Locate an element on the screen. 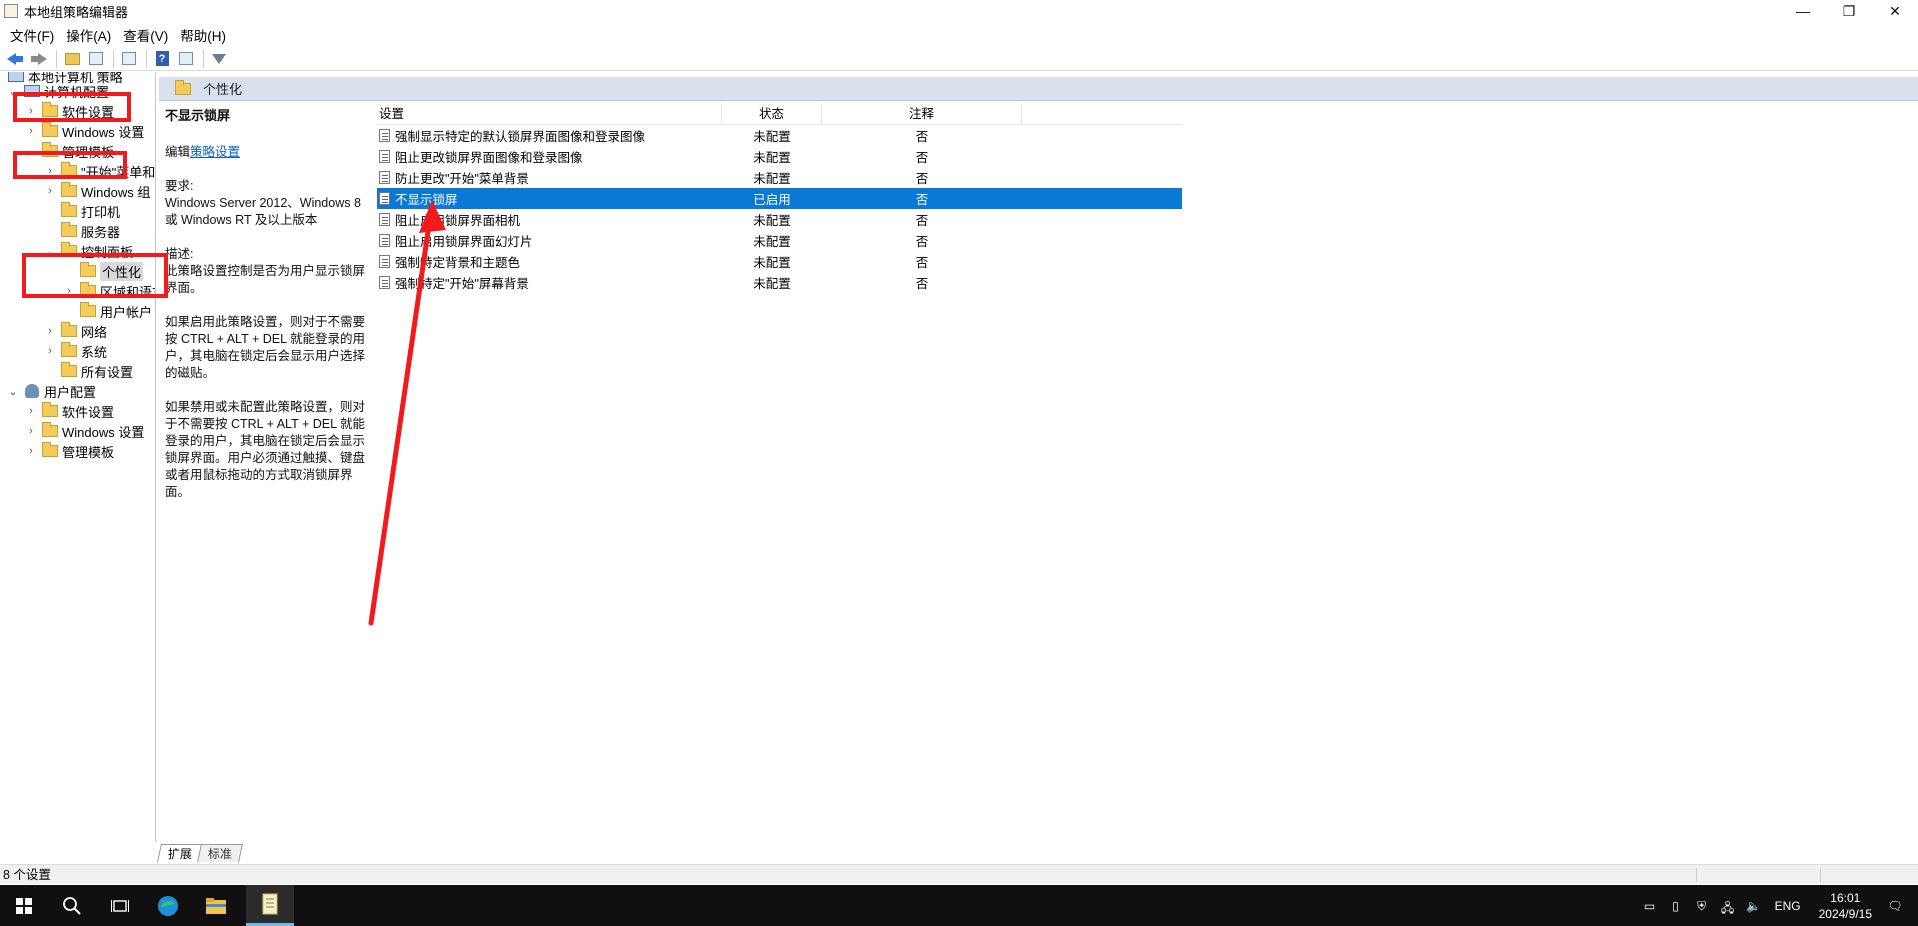  annotation-arrow is located at coordinates (407, 413).